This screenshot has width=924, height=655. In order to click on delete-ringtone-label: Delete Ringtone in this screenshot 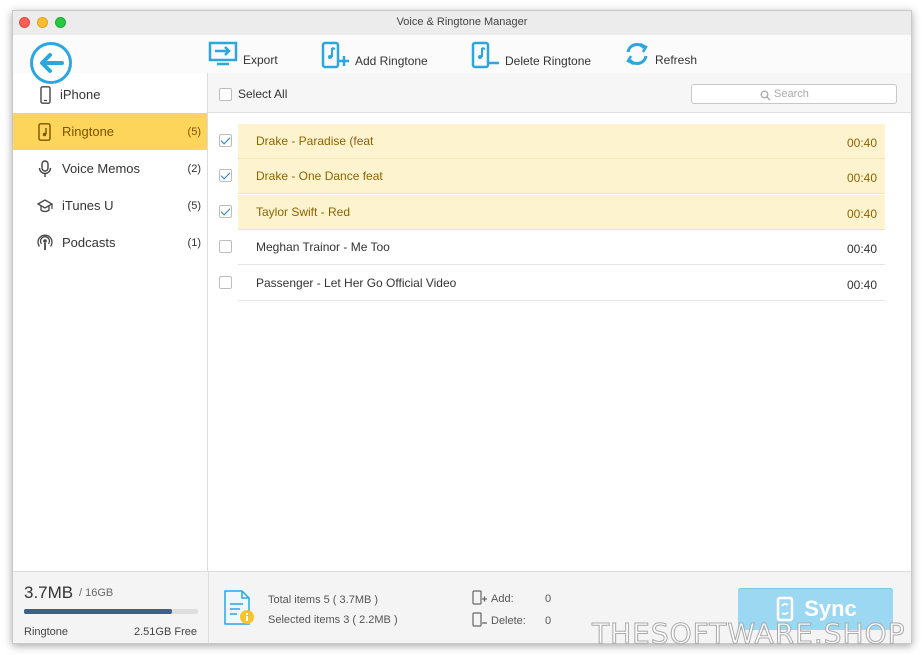, I will do `click(548, 61)`.